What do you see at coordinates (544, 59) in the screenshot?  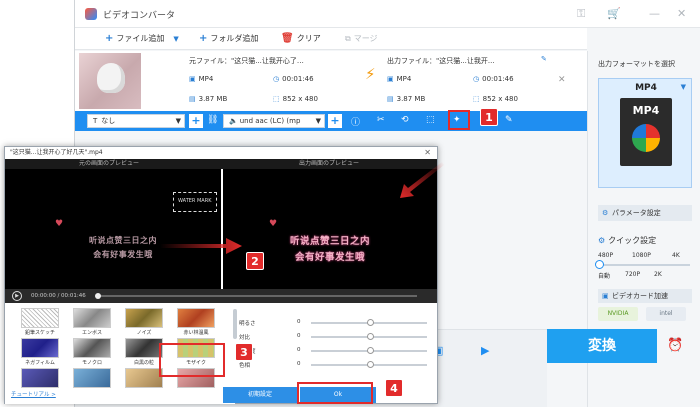 I see `edit-name-icon: ✎` at bounding box center [544, 59].